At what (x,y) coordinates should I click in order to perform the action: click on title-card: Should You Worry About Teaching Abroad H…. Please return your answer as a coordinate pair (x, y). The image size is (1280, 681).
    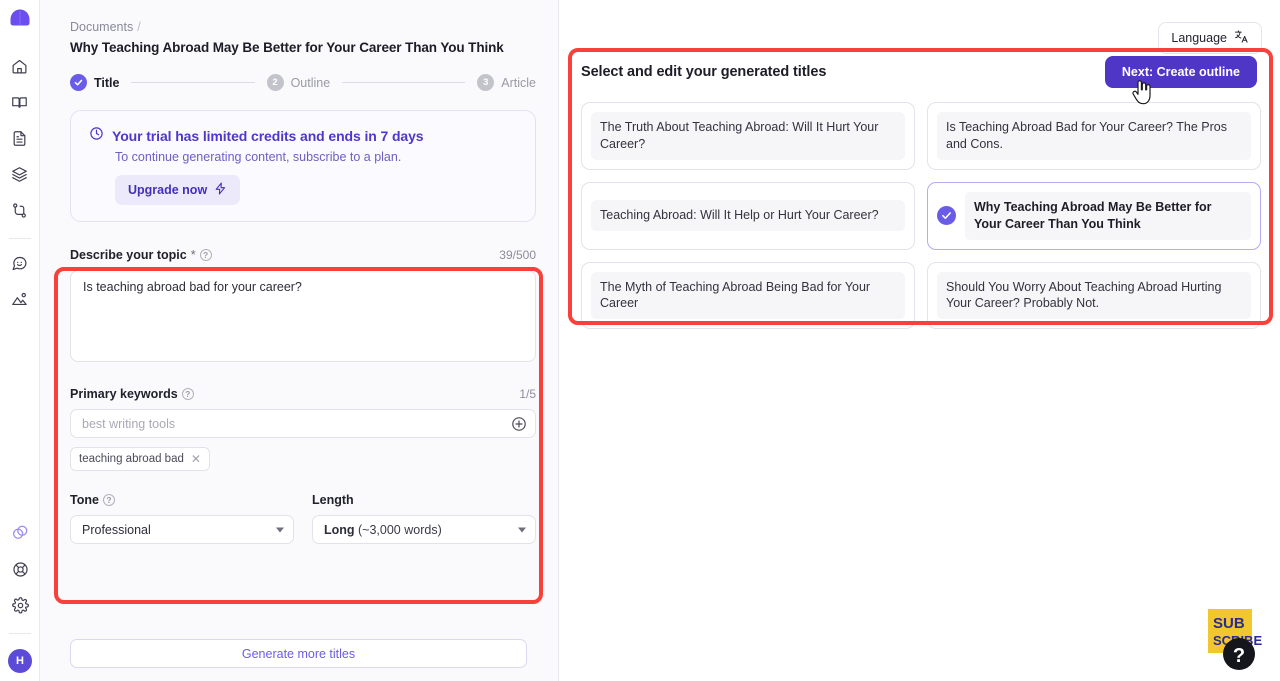
    Looking at the image, I should click on (1094, 295).